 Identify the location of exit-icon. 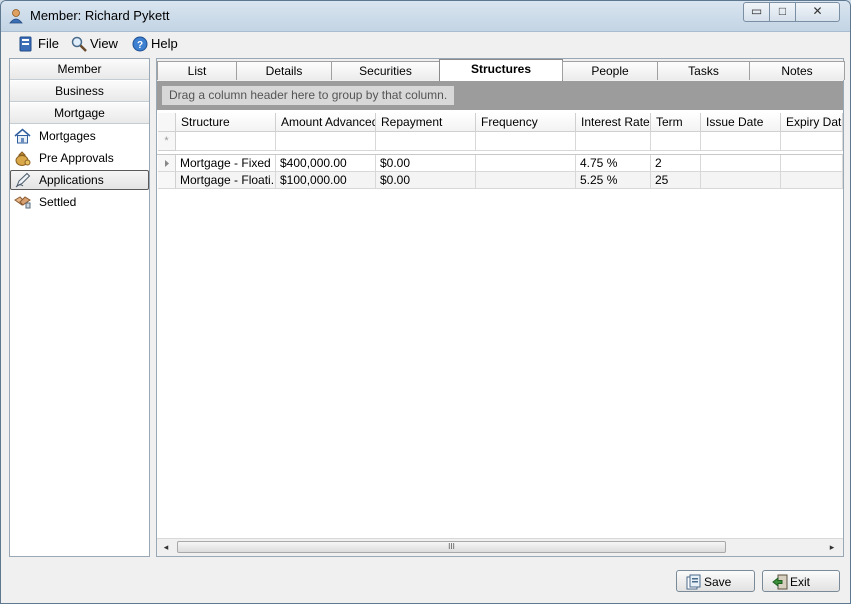
(780, 582).